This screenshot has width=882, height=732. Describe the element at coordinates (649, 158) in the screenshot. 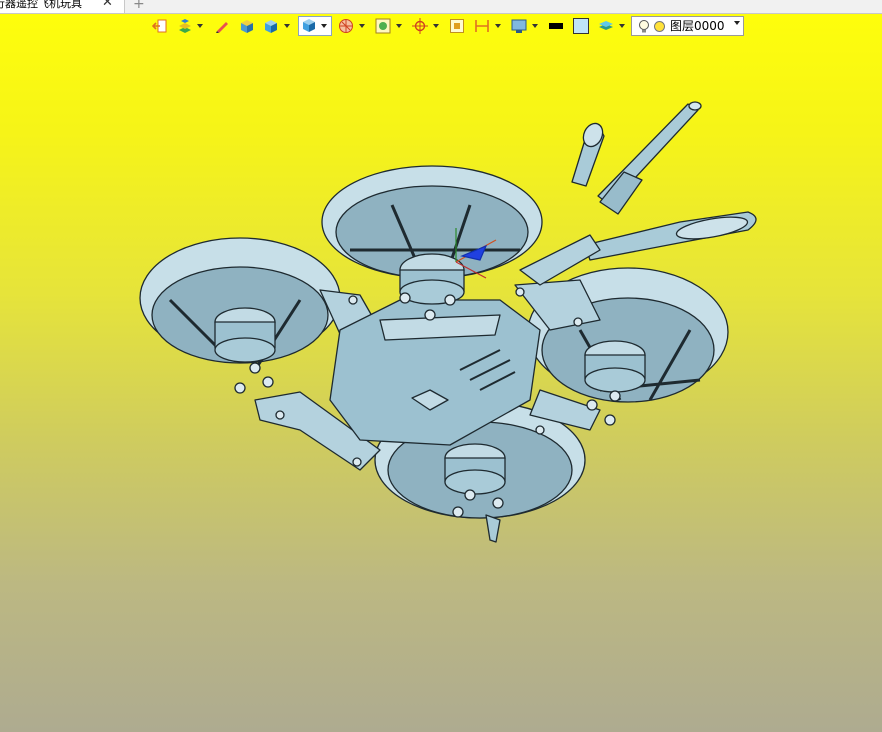

I see `antenna-rear` at that location.